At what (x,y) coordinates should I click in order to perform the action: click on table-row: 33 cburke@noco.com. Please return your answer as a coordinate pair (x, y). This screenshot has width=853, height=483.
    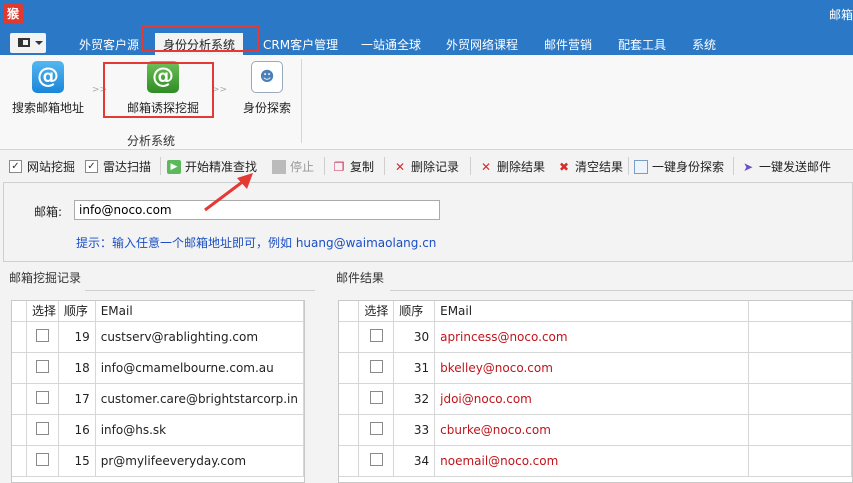
    Looking at the image, I should click on (595, 430).